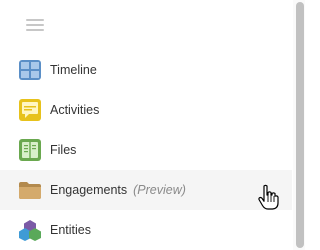 This screenshot has width=320, height=250. What do you see at coordinates (159, 190) in the screenshot?
I see `preview-tag: (Preview)` at bounding box center [159, 190].